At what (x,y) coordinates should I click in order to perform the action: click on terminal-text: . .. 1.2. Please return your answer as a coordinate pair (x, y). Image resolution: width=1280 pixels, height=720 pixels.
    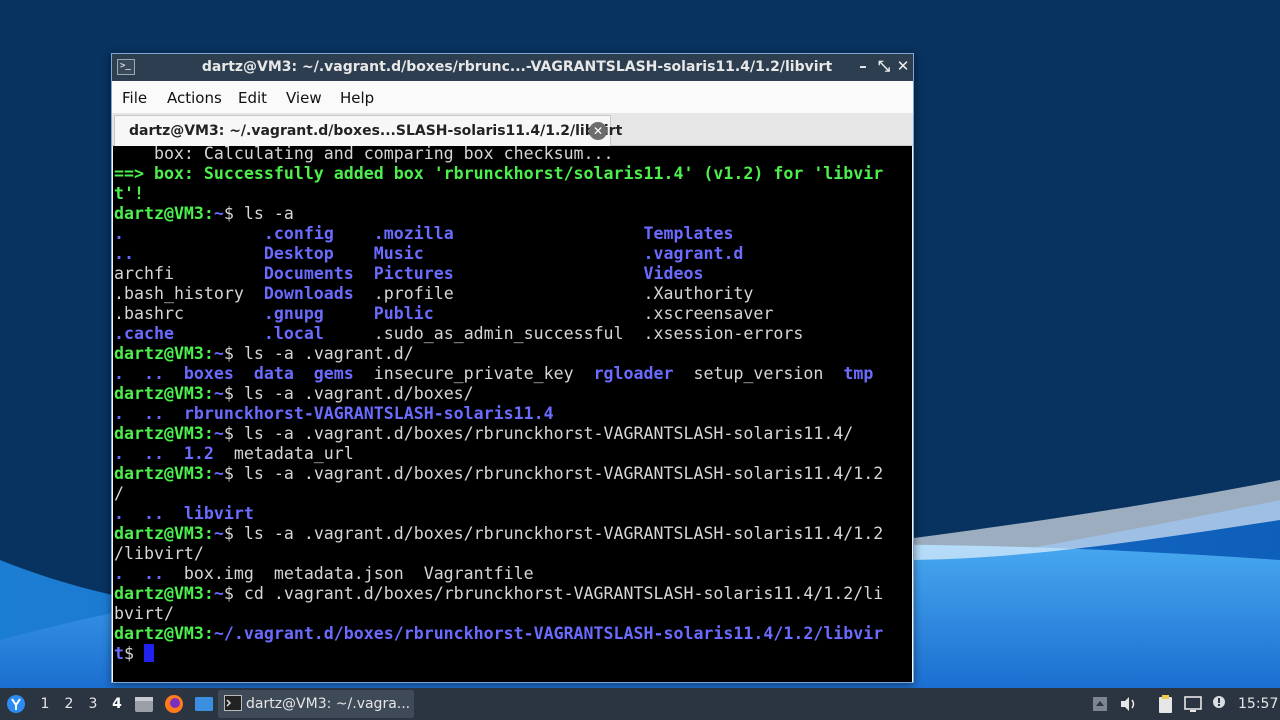
    Looking at the image, I should click on (164, 453).